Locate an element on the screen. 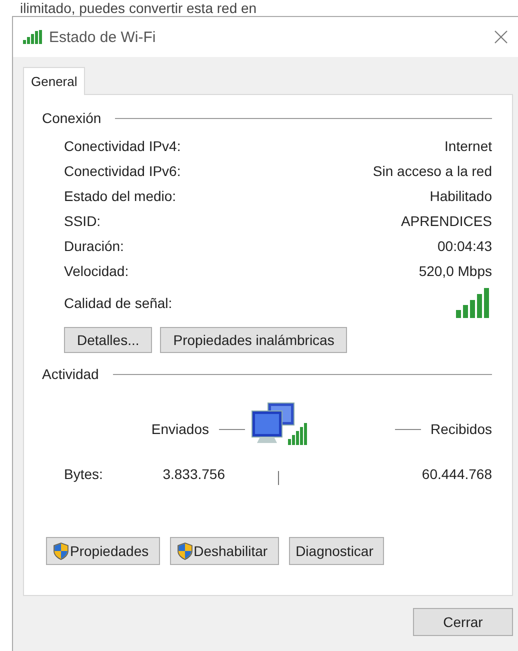 Image resolution: width=518 pixels, height=651 pixels. field-label: Estado del medio: is located at coordinates (120, 196).